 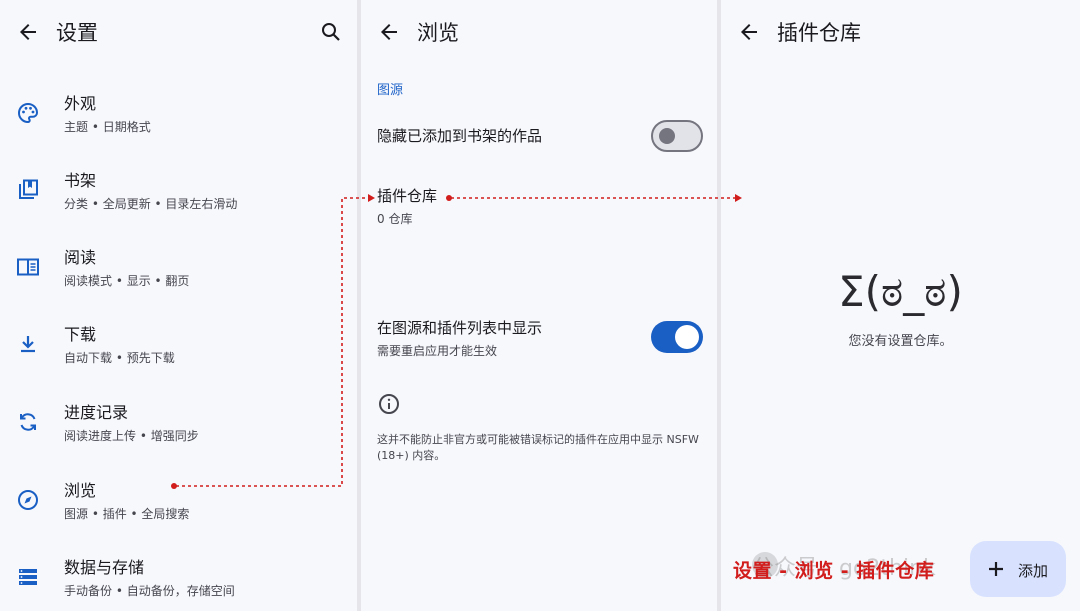 I want to click on reader-icon, so click(x=28, y=267).